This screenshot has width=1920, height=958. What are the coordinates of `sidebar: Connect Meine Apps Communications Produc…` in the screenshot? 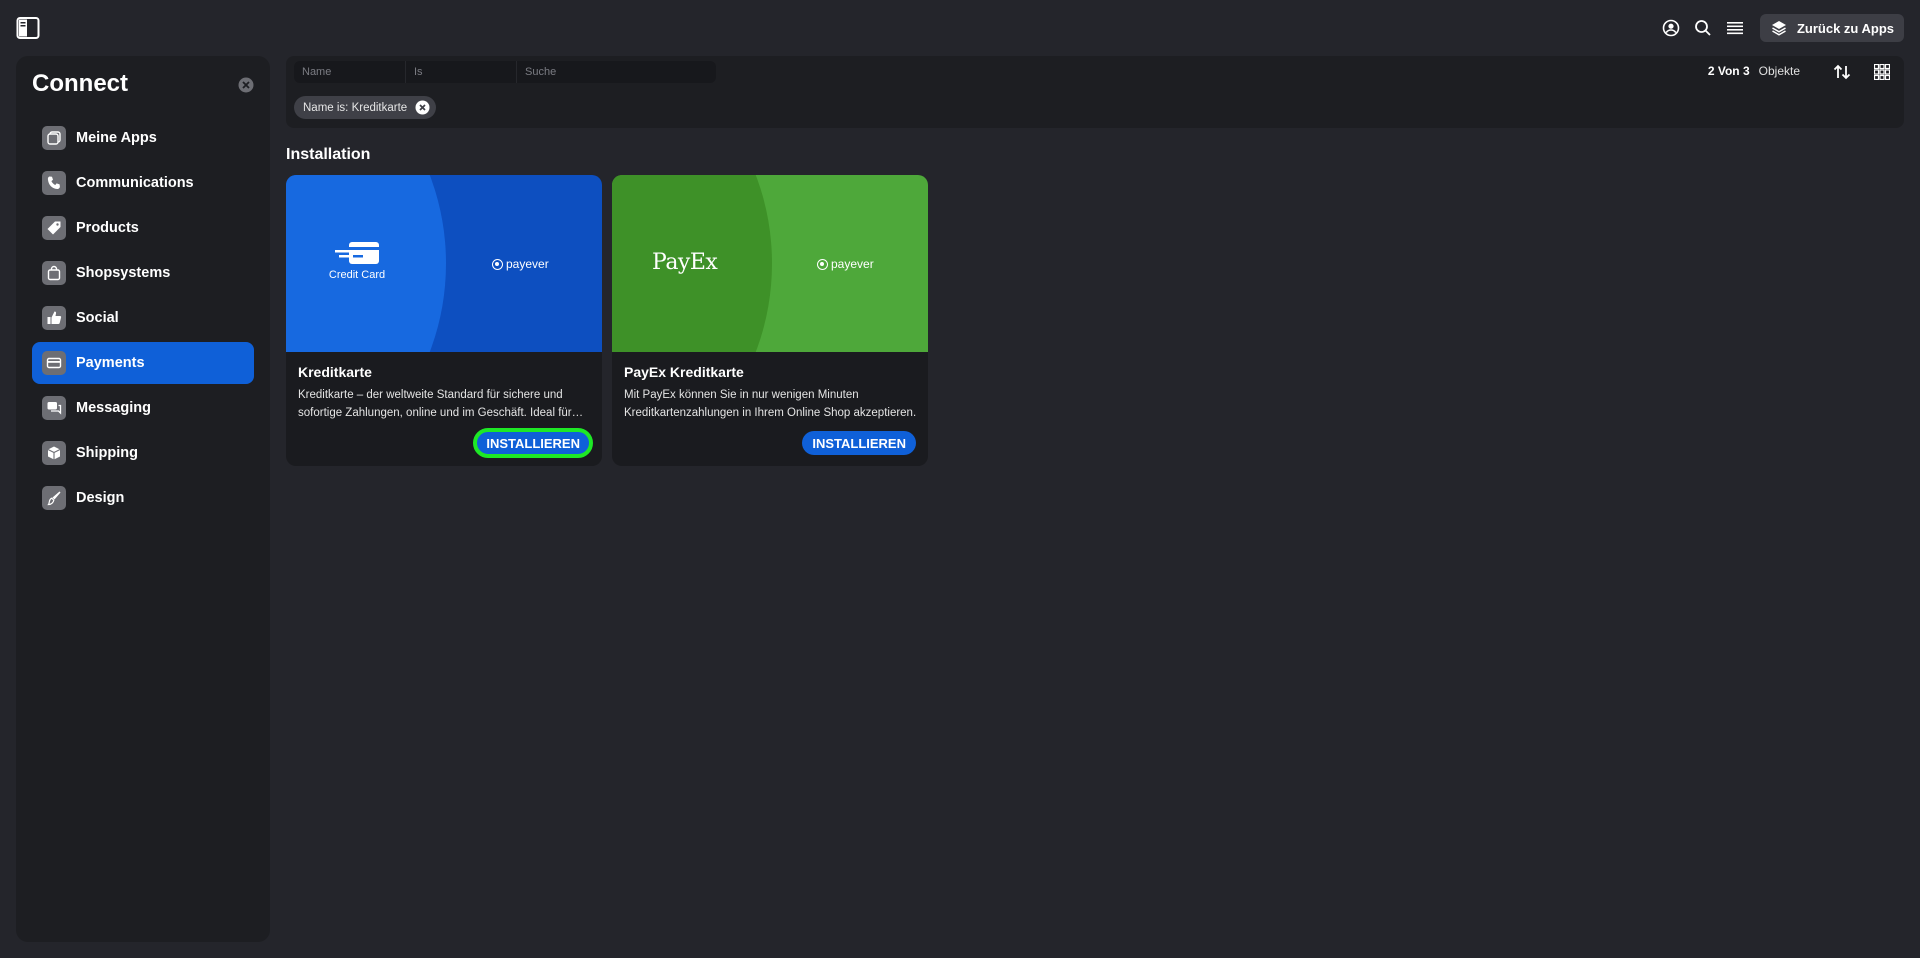 It's located at (143, 499).